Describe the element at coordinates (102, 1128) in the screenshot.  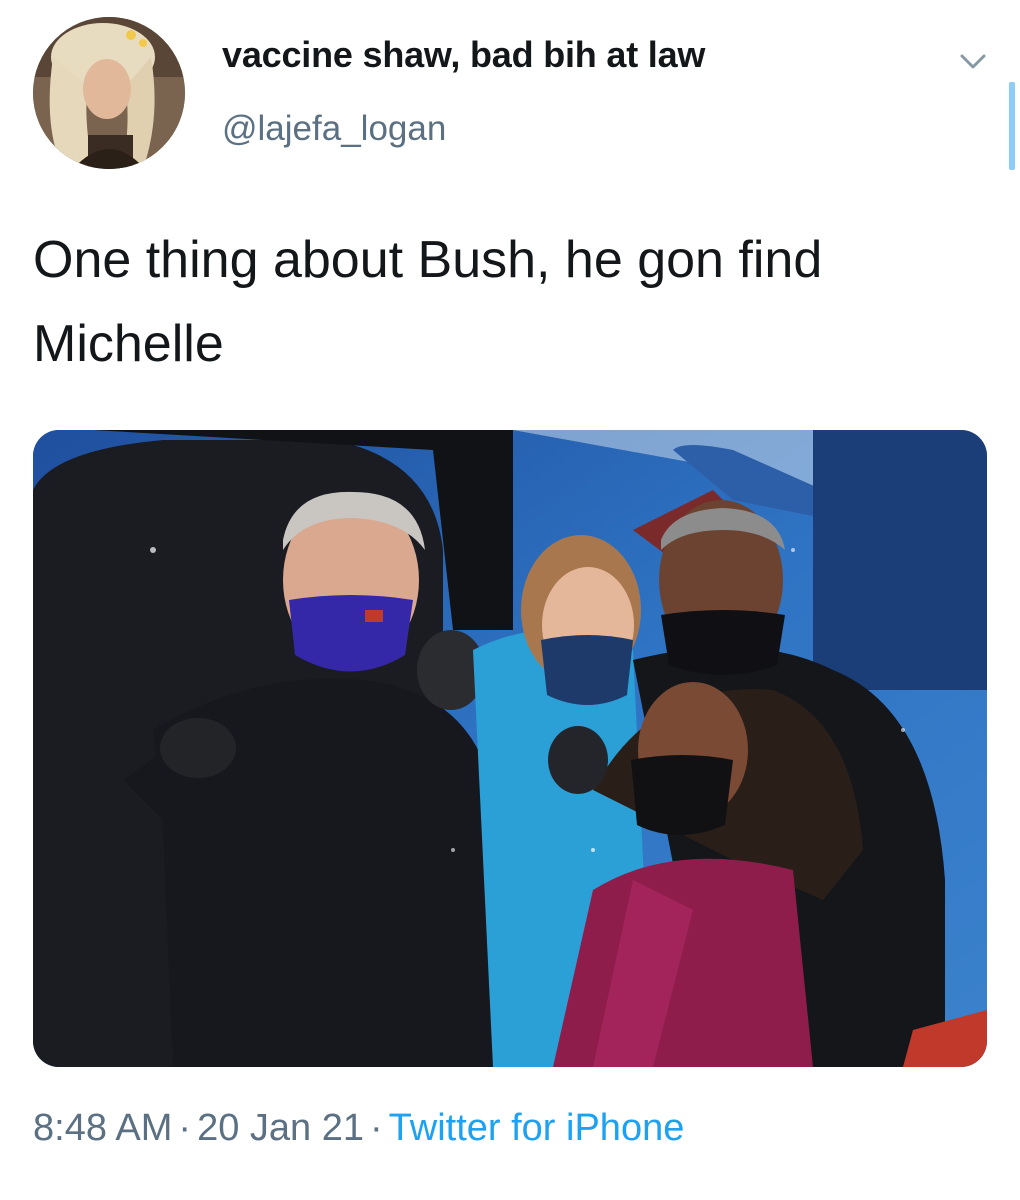
I see `tweet-time: 8:48 AM` at that location.